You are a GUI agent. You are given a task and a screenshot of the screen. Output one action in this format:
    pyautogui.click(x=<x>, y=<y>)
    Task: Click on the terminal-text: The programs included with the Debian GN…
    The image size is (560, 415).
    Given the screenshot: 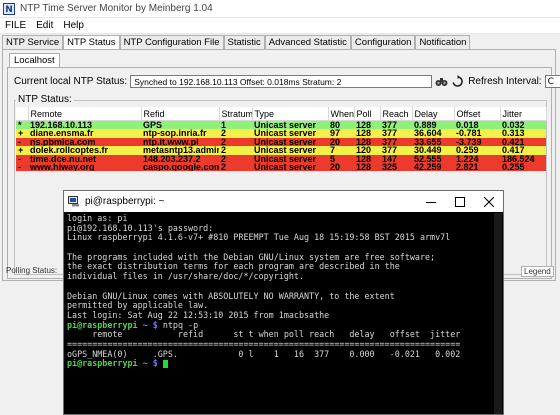 What is the action you would take?
    pyautogui.click(x=251, y=257)
    